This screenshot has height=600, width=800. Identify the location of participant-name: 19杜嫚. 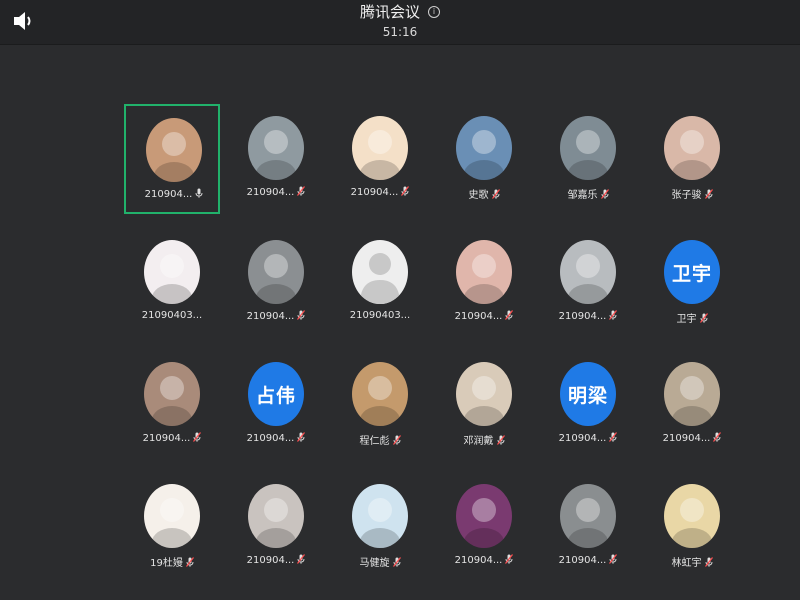
(166, 563).